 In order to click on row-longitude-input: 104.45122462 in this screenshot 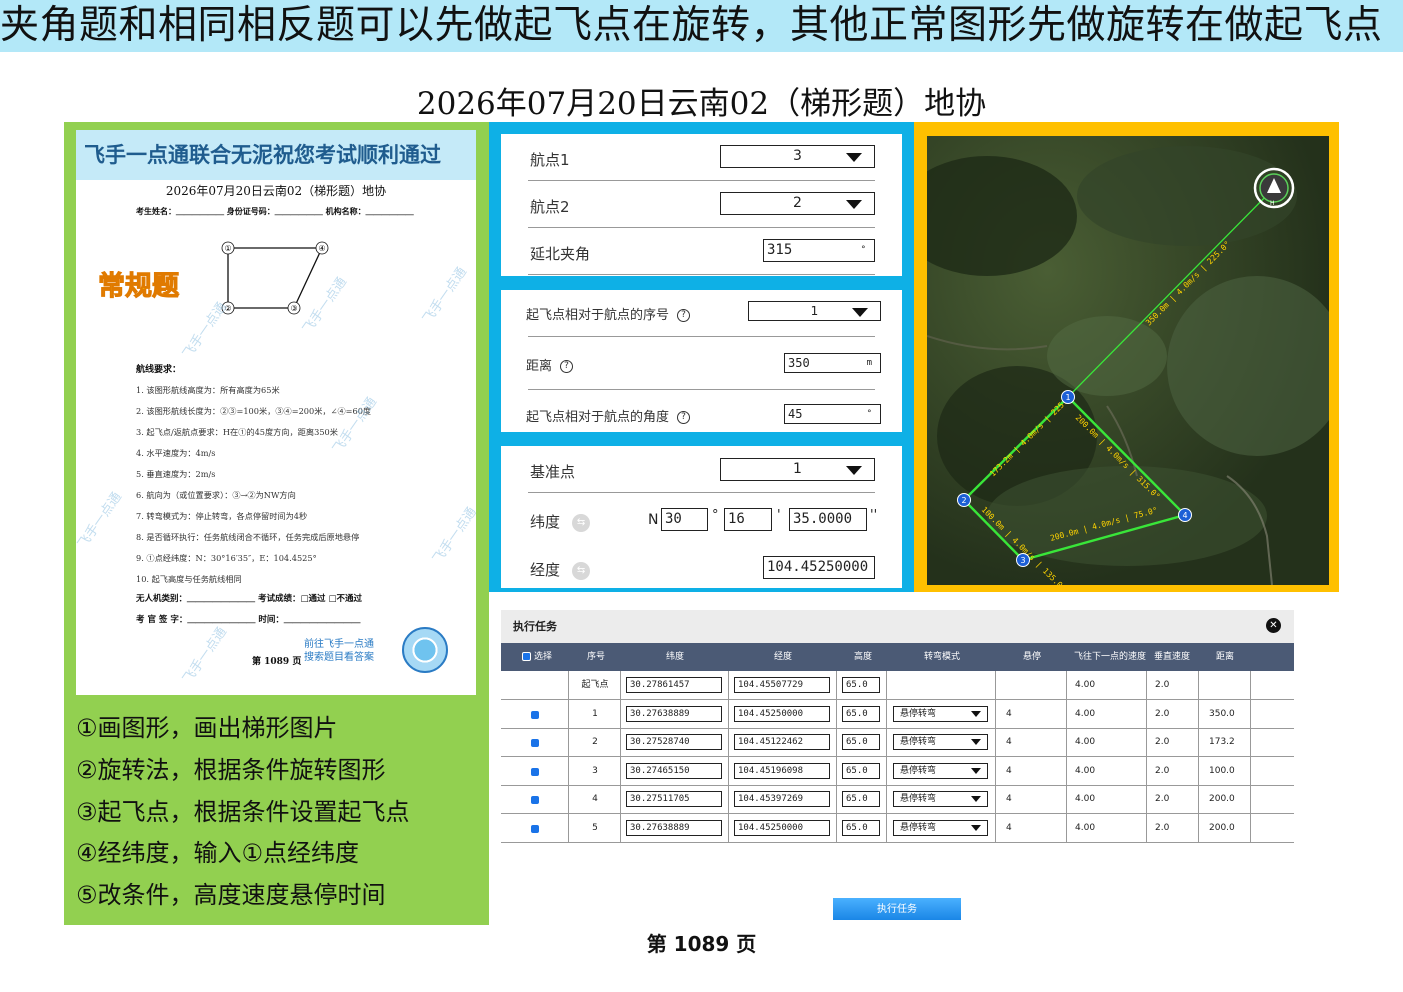, I will do `click(782, 742)`.